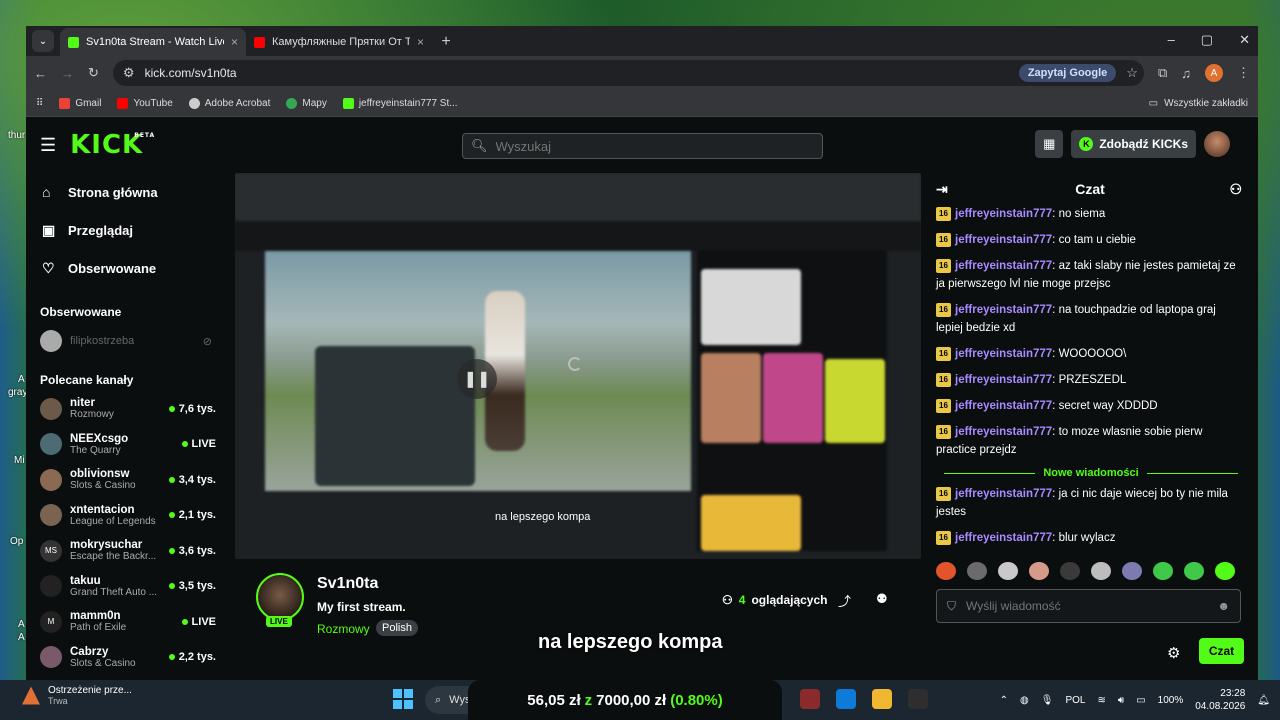 The image size is (1280, 720). Describe the element at coordinates (1140, 700) in the screenshot. I see `battery-icon: ▭` at that location.